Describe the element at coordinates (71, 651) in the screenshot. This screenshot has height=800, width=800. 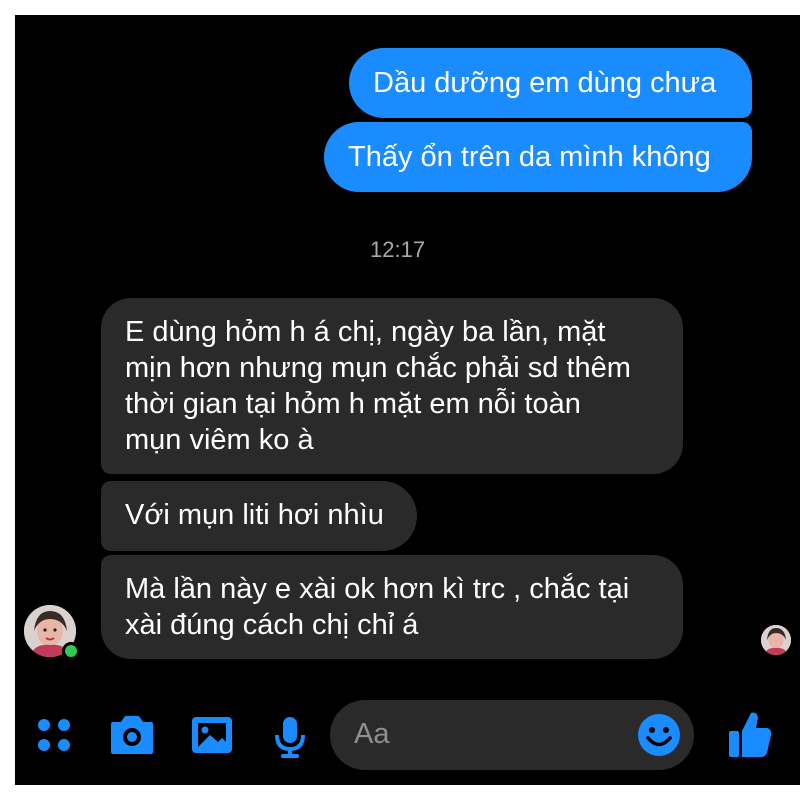
I see `online-status-dot` at that location.